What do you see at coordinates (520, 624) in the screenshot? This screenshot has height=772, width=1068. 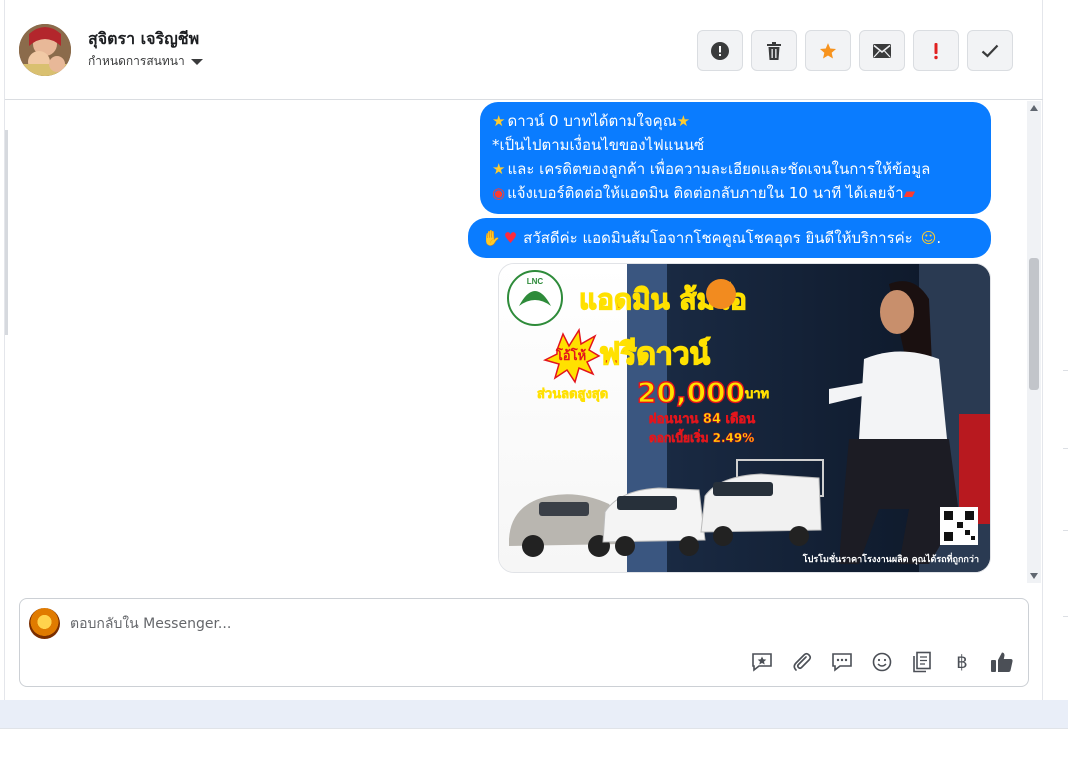 I see `reply-input` at bounding box center [520, 624].